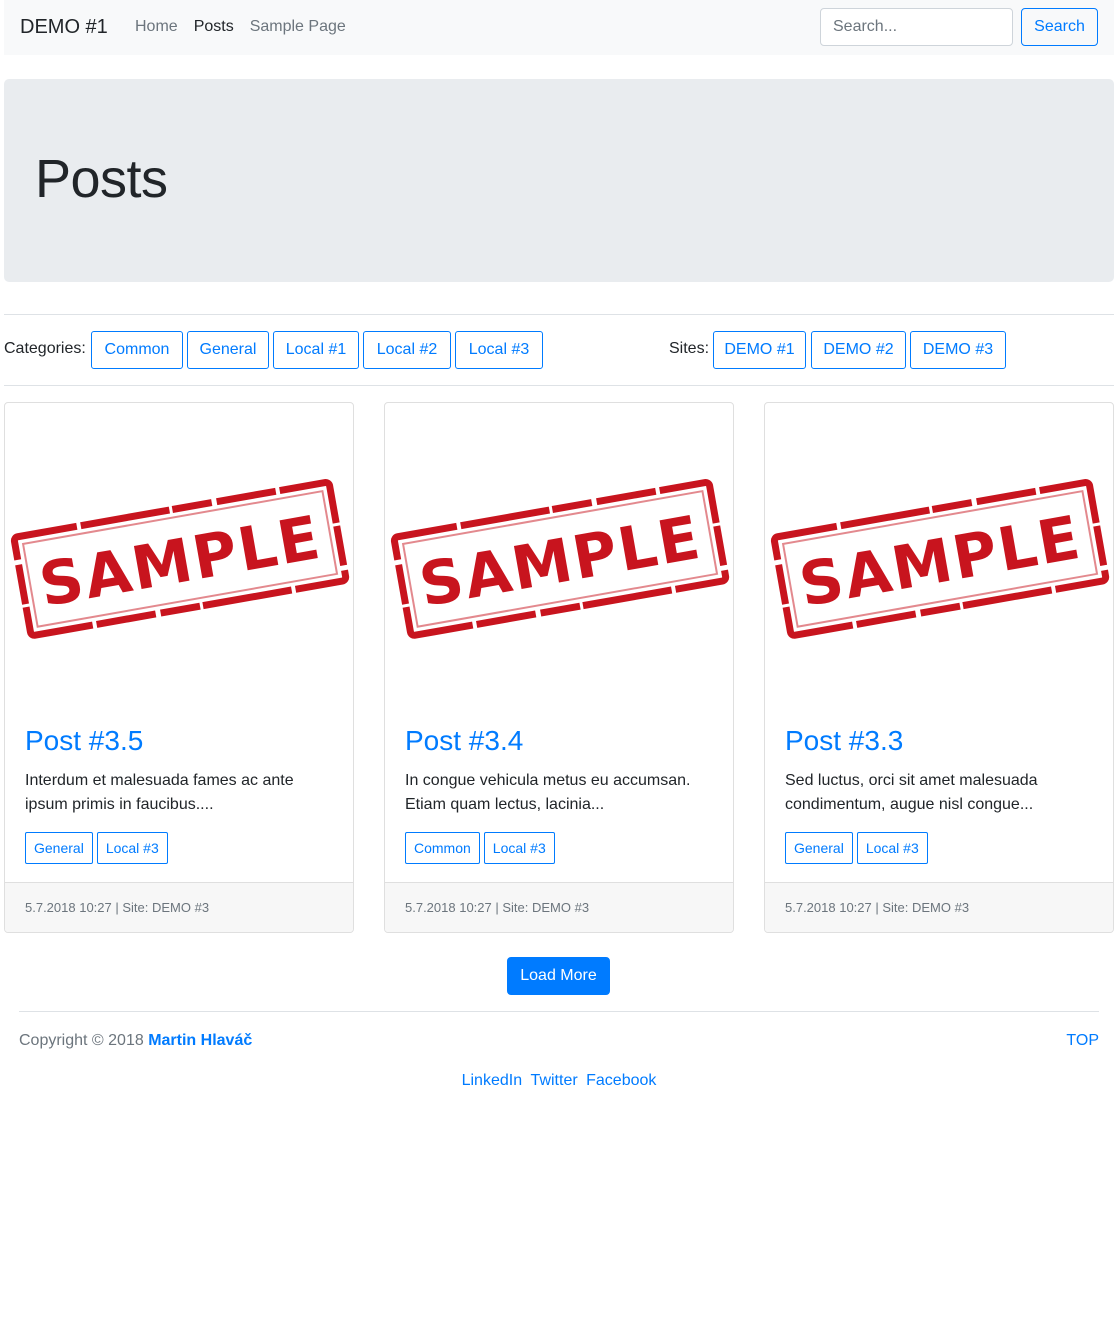 Image resolution: width=1118 pixels, height=1340 pixels. Describe the element at coordinates (1082, 1041) in the screenshot. I see `top-link: TOP` at that location.